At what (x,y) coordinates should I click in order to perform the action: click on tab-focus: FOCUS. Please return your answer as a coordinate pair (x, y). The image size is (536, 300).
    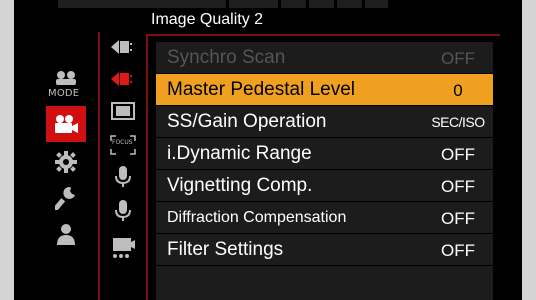
    Looking at the image, I should click on (123, 145).